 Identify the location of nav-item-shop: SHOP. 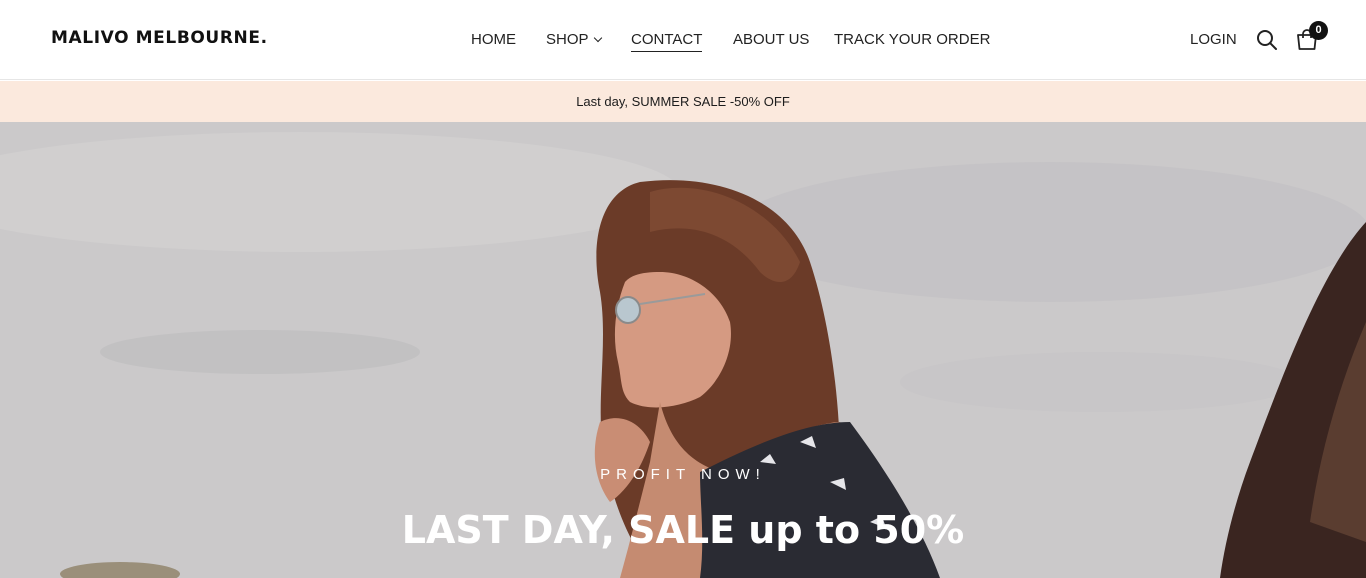
(574, 39).